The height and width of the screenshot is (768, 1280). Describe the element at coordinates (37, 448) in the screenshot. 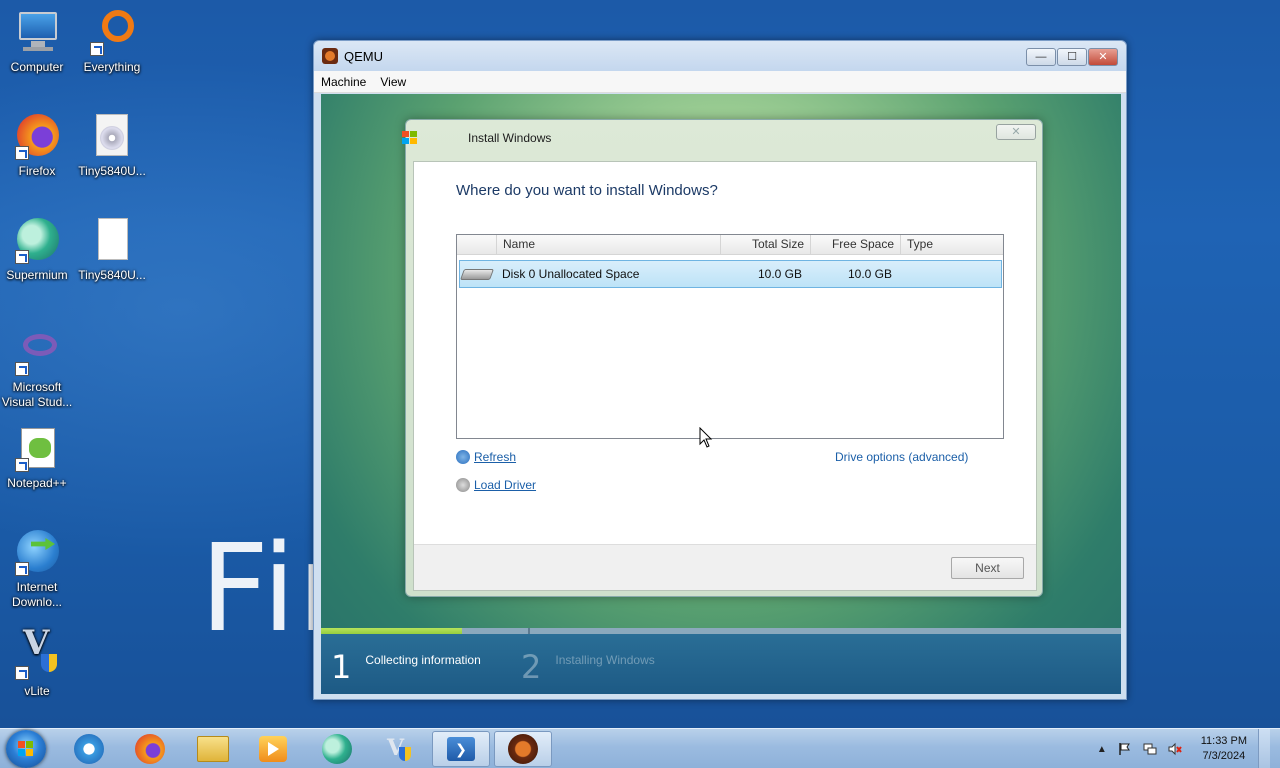

I see `notepad-plus-plus-icon` at that location.